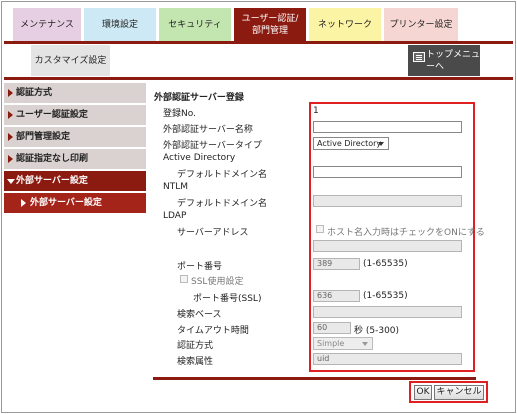 The height and width of the screenshot is (414, 517). I want to click on reg-no-label: 登録No., so click(179, 114).